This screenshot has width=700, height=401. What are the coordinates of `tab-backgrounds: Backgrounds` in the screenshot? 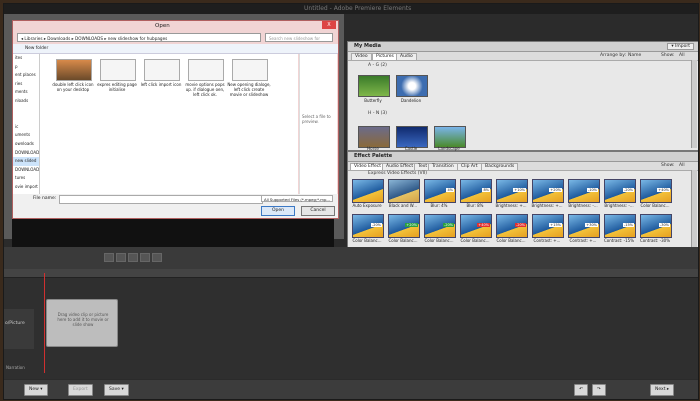 It's located at (500, 166).